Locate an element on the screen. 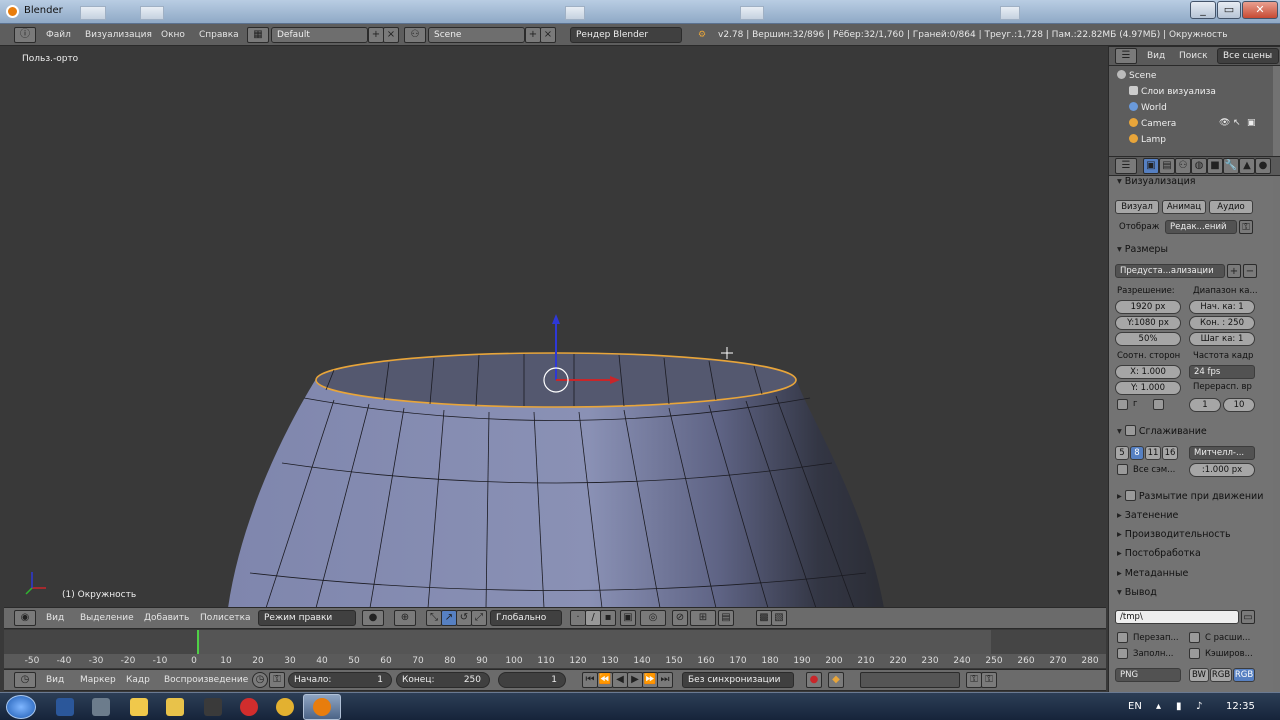 The height and width of the screenshot is (720, 1280). occlude-icon: ▣ is located at coordinates (628, 618).